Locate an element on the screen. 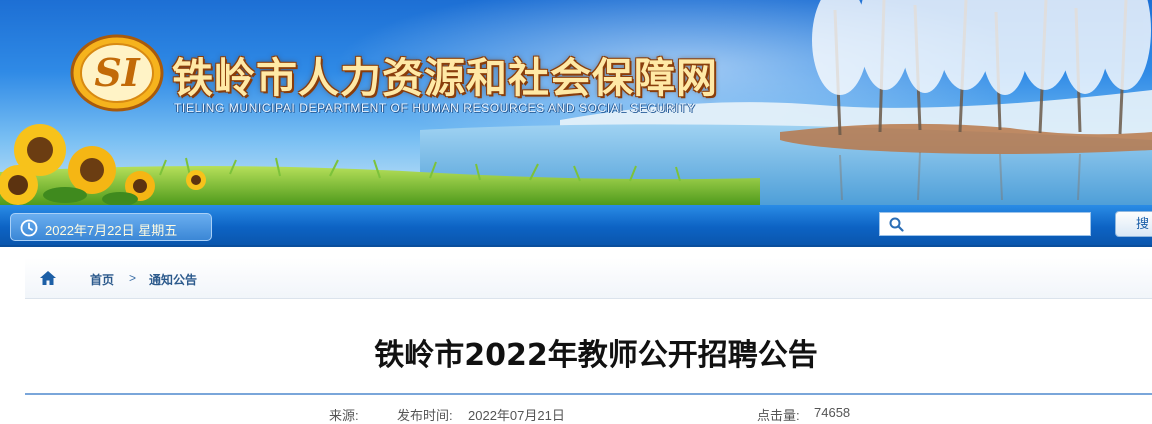 Image resolution: width=1152 pixels, height=424 pixels. views-label: 点击量: is located at coordinates (778, 415).